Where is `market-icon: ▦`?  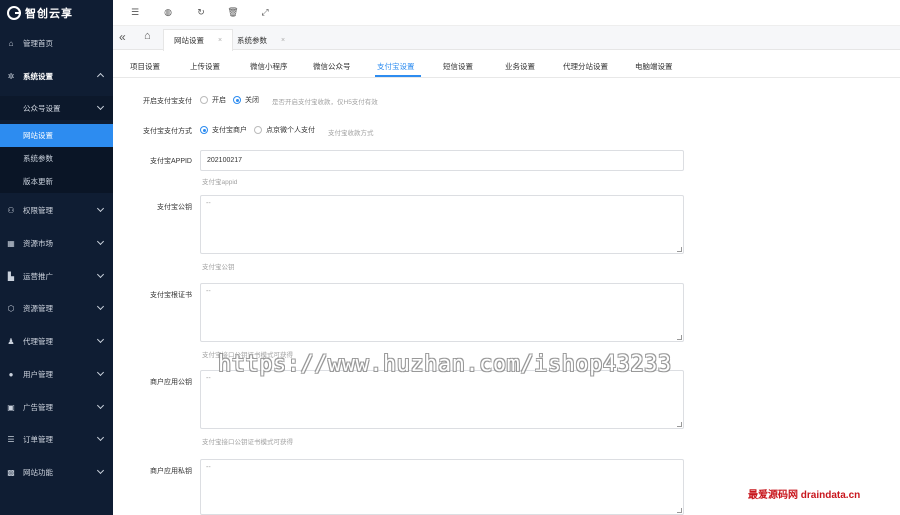 market-icon: ▦ is located at coordinates (11, 243).